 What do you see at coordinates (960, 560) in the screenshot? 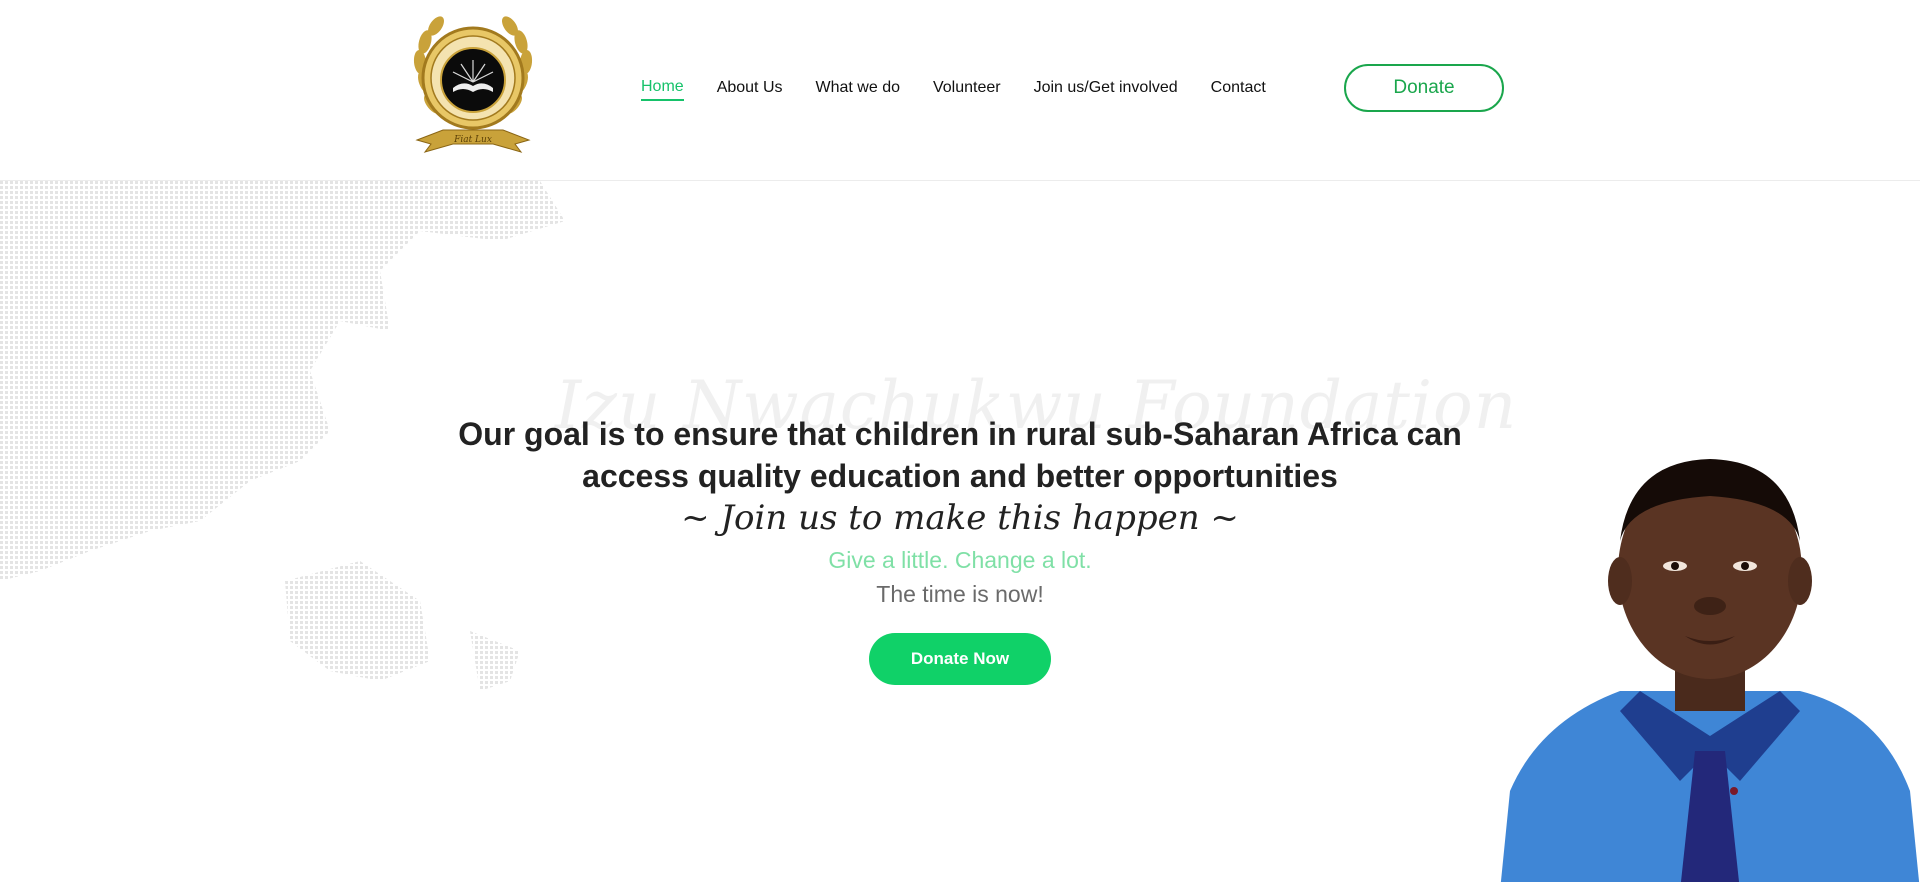
I see `hero-tagline: Give a little. Change a lot.` at bounding box center [960, 560].